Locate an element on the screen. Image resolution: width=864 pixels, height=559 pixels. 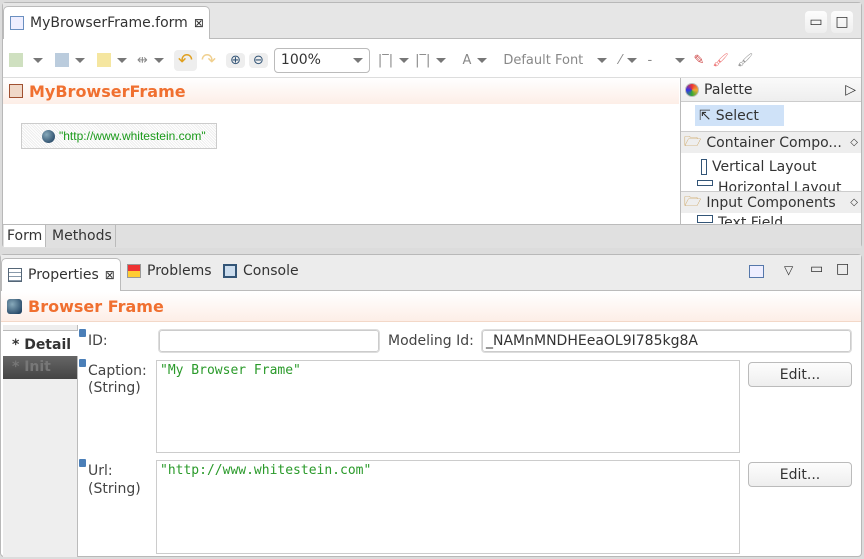
group-label: Input Components is located at coordinates (771, 202).